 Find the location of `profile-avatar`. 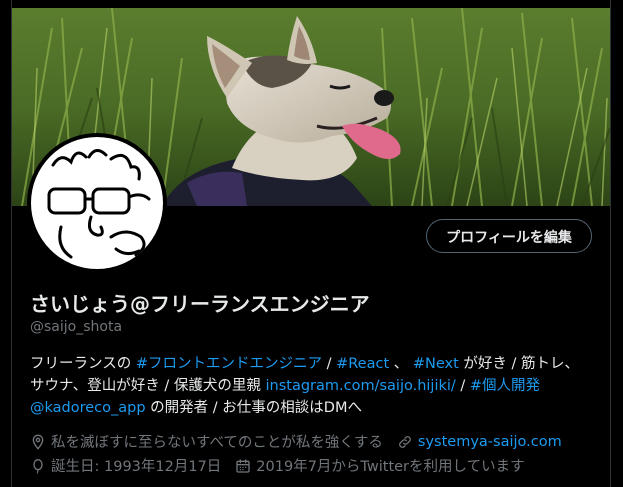

profile-avatar is located at coordinates (97, 203).